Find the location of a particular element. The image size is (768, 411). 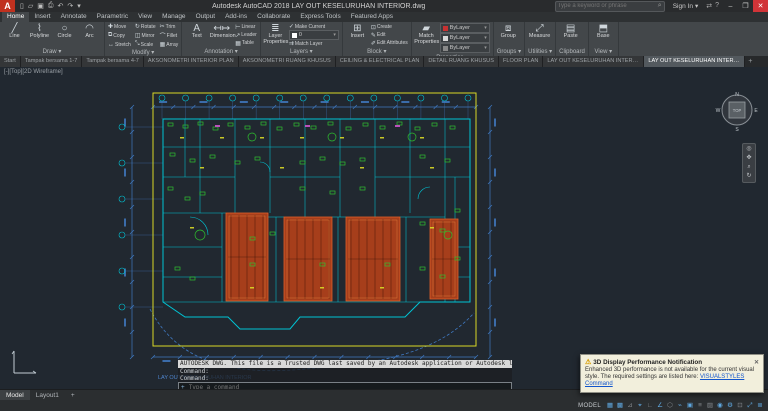

transparency-icon: ▨ is located at coordinates (710, 405).